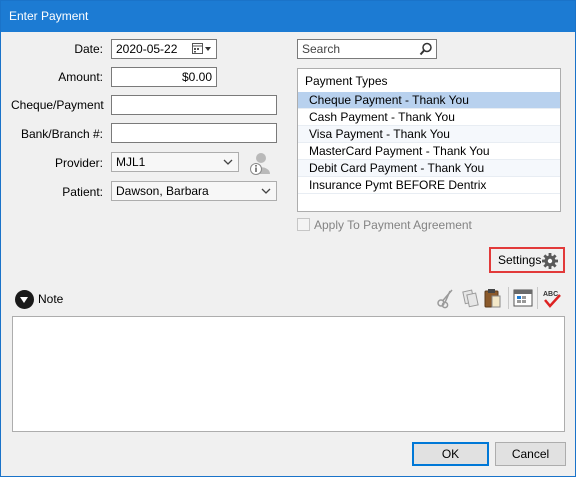  I want to click on patient-label: Patient:, so click(82, 192).